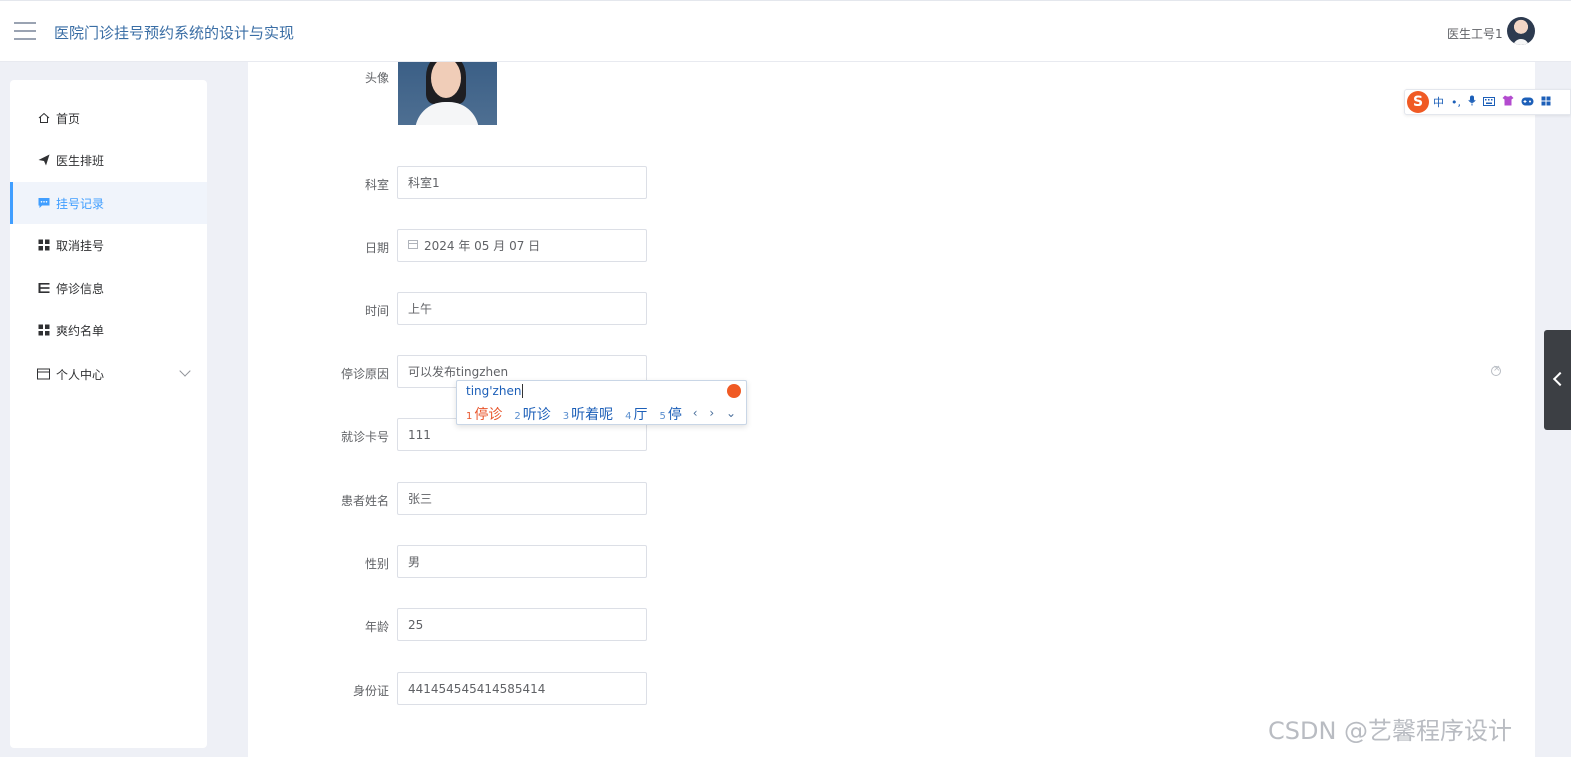  Describe the element at coordinates (601, 402) in the screenshot. I see `ime-candidate-popup: ting'zhen 1 停诊 2 听诊 3 听着呢 4厅 5停 ‹ › ⌄` at that location.